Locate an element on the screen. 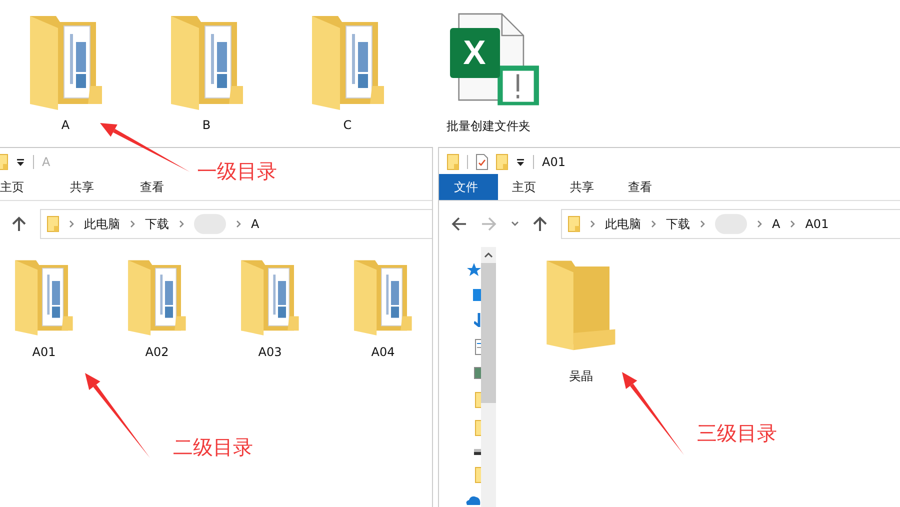 This screenshot has height=507, width=900. address-bar: 此电脑 下载 A is located at coordinates (236, 224).